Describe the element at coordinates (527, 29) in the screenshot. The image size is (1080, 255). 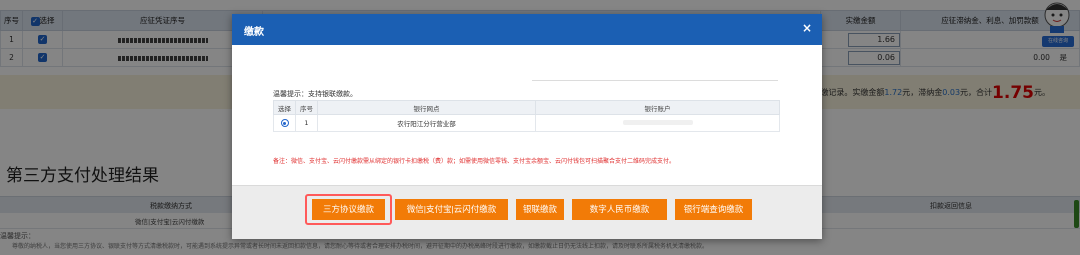
I see `modal-header: 缴款 ×` at that location.